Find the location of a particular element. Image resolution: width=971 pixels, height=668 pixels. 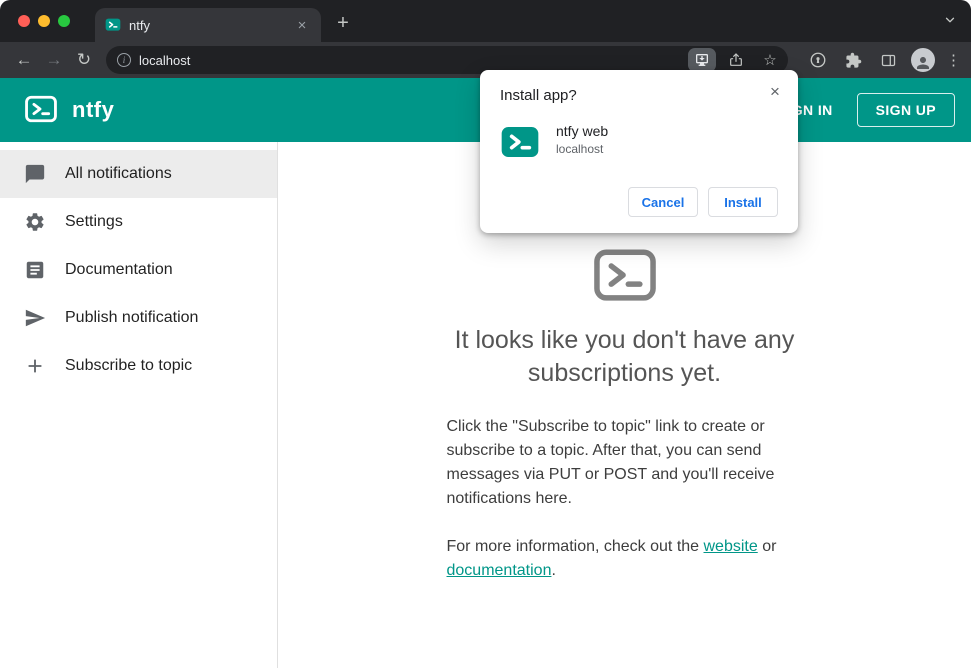

tab-close-icon: × is located at coordinates (302, 25).